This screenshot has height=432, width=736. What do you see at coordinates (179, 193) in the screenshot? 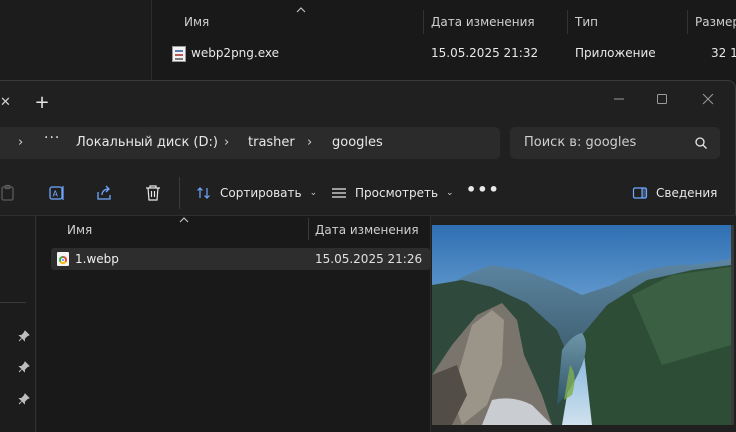
I see `toolbar-separator` at bounding box center [179, 193].